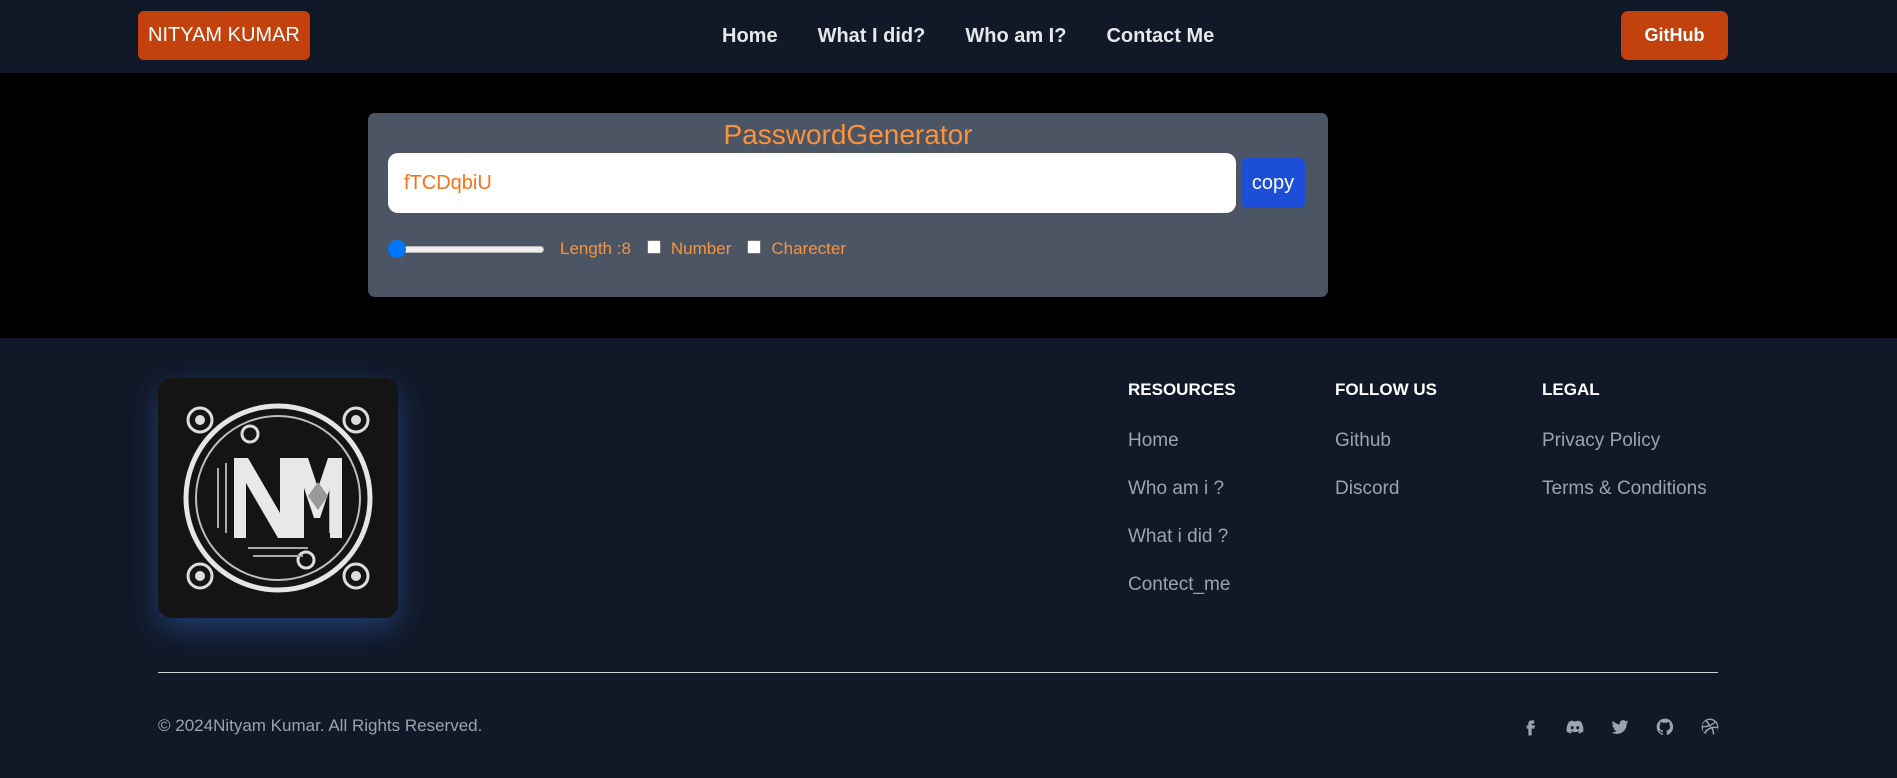 The width and height of the screenshot is (1897, 778). Describe the element at coordinates (1182, 389) in the screenshot. I see `resources-heading: RESOURCES` at that location.